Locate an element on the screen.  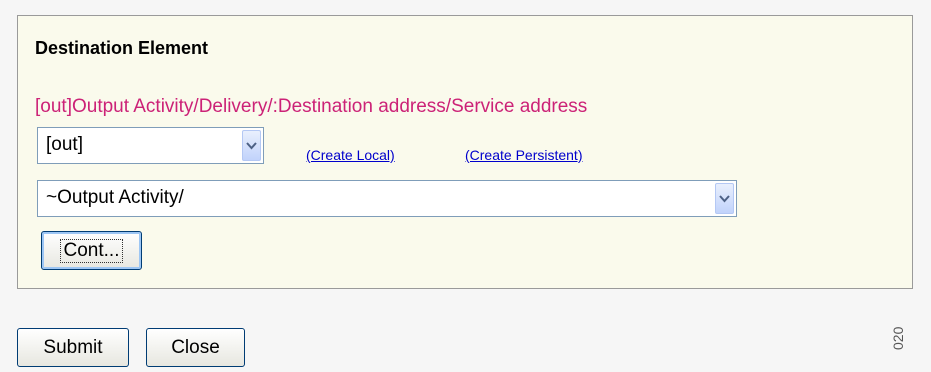
create-persistent-link: (Create Persistent) is located at coordinates (523, 155).